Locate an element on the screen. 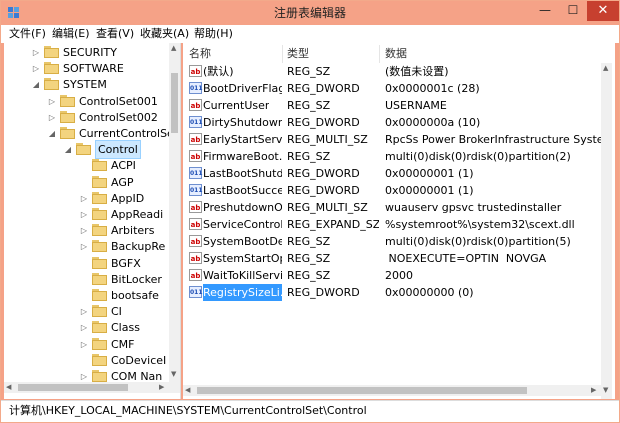 This screenshot has width=620, height=423. value-row: abWaitToKillServi… REG_SZ 2000 is located at coordinates (393, 275).